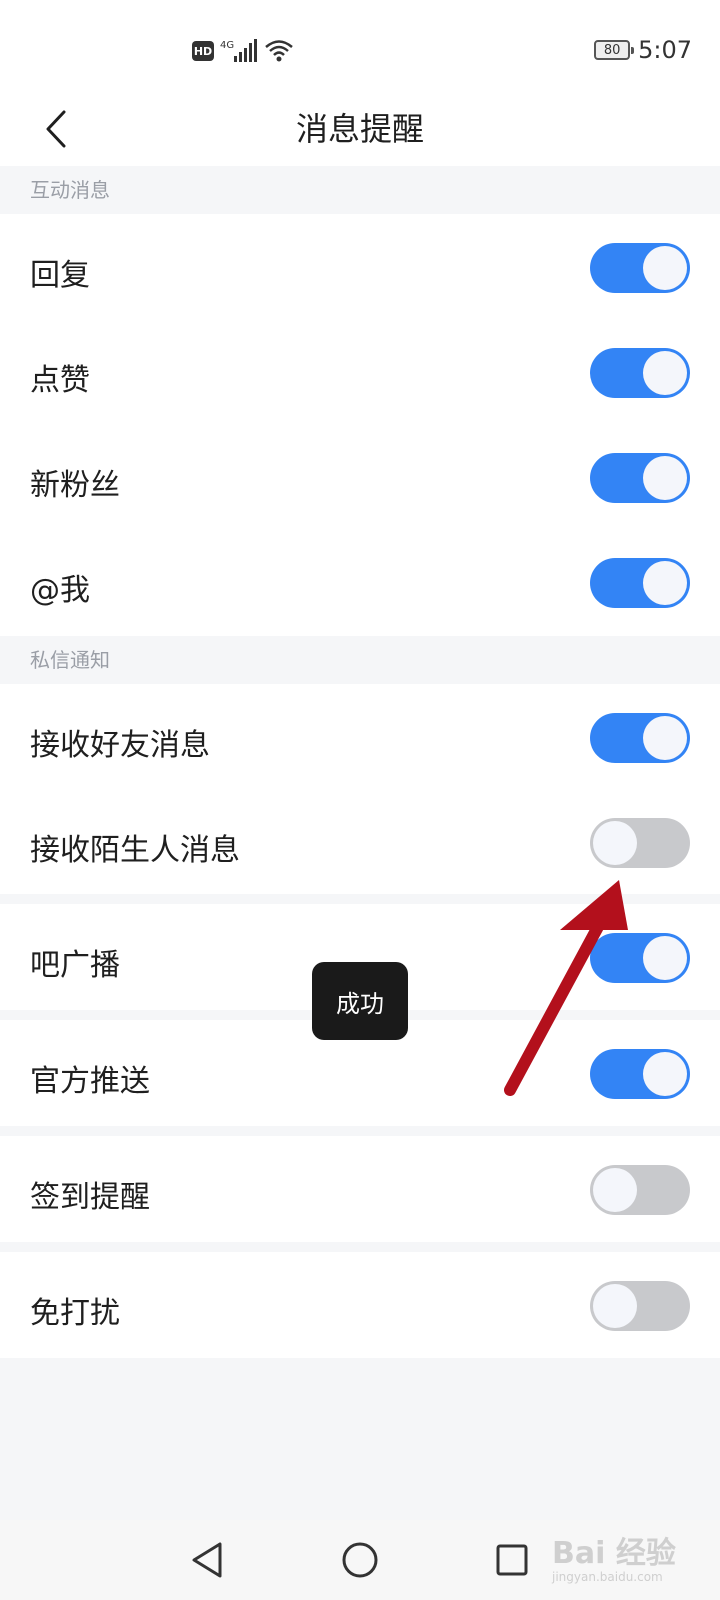 The width and height of the screenshot is (720, 1600). Describe the element at coordinates (90, 1197) in the screenshot. I see `setting-label-checkin-reminder: 签到提醒` at that location.